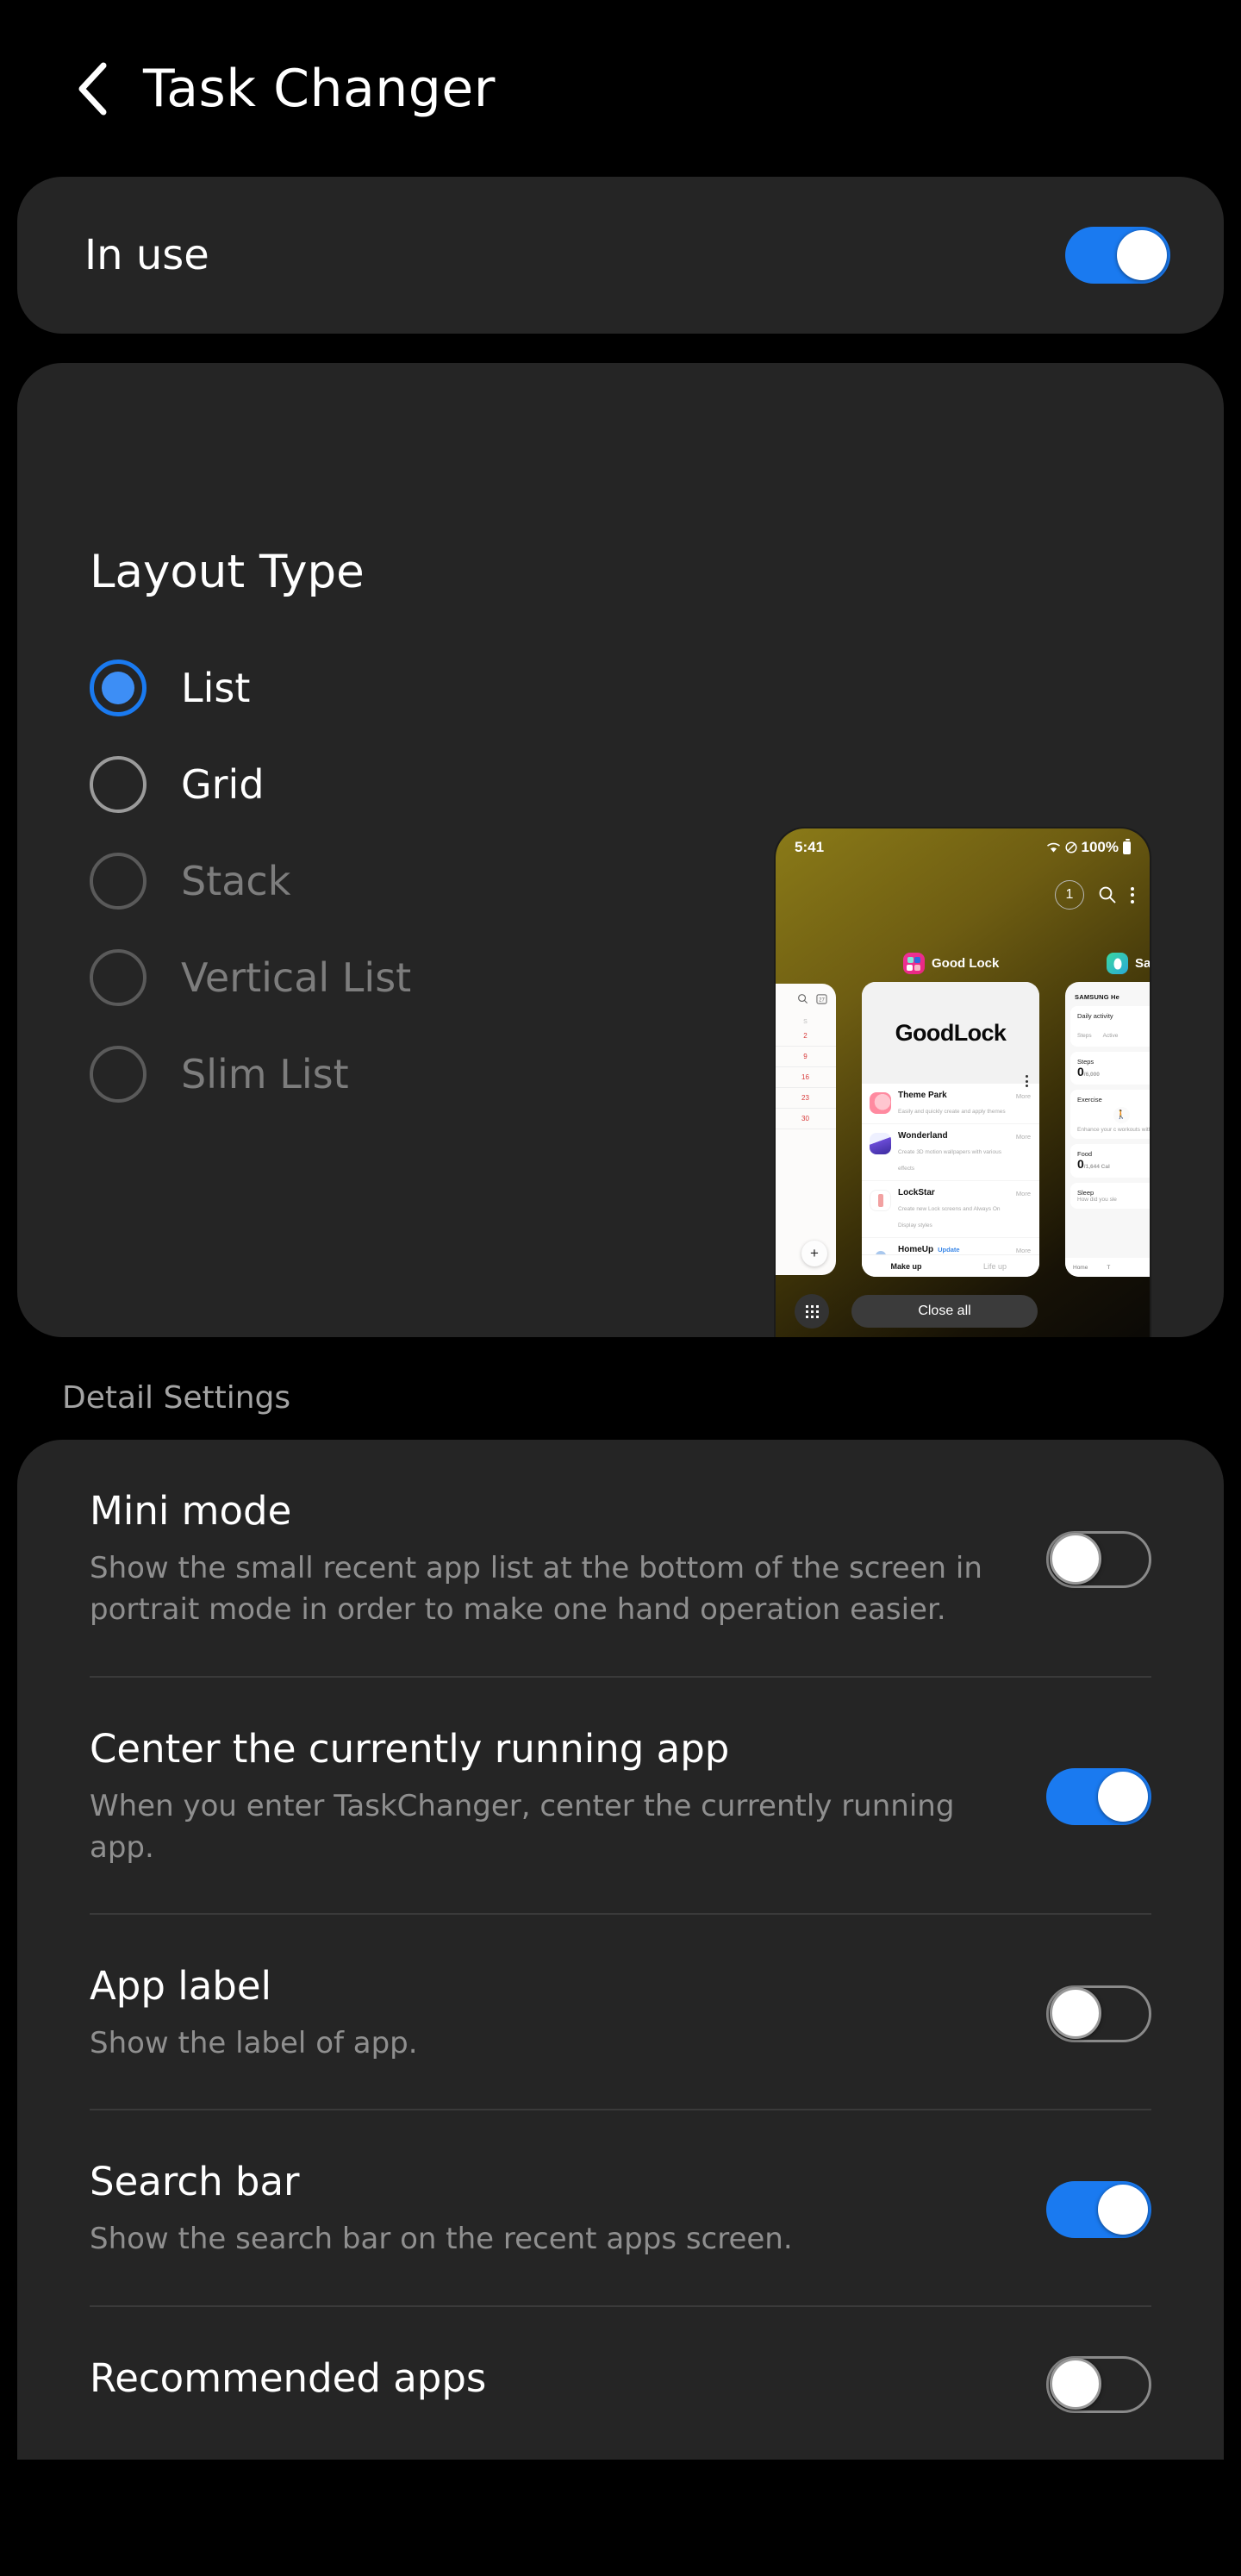 The height and width of the screenshot is (2576, 1241). I want to click on nav-home: Home, so click(1080, 1268).